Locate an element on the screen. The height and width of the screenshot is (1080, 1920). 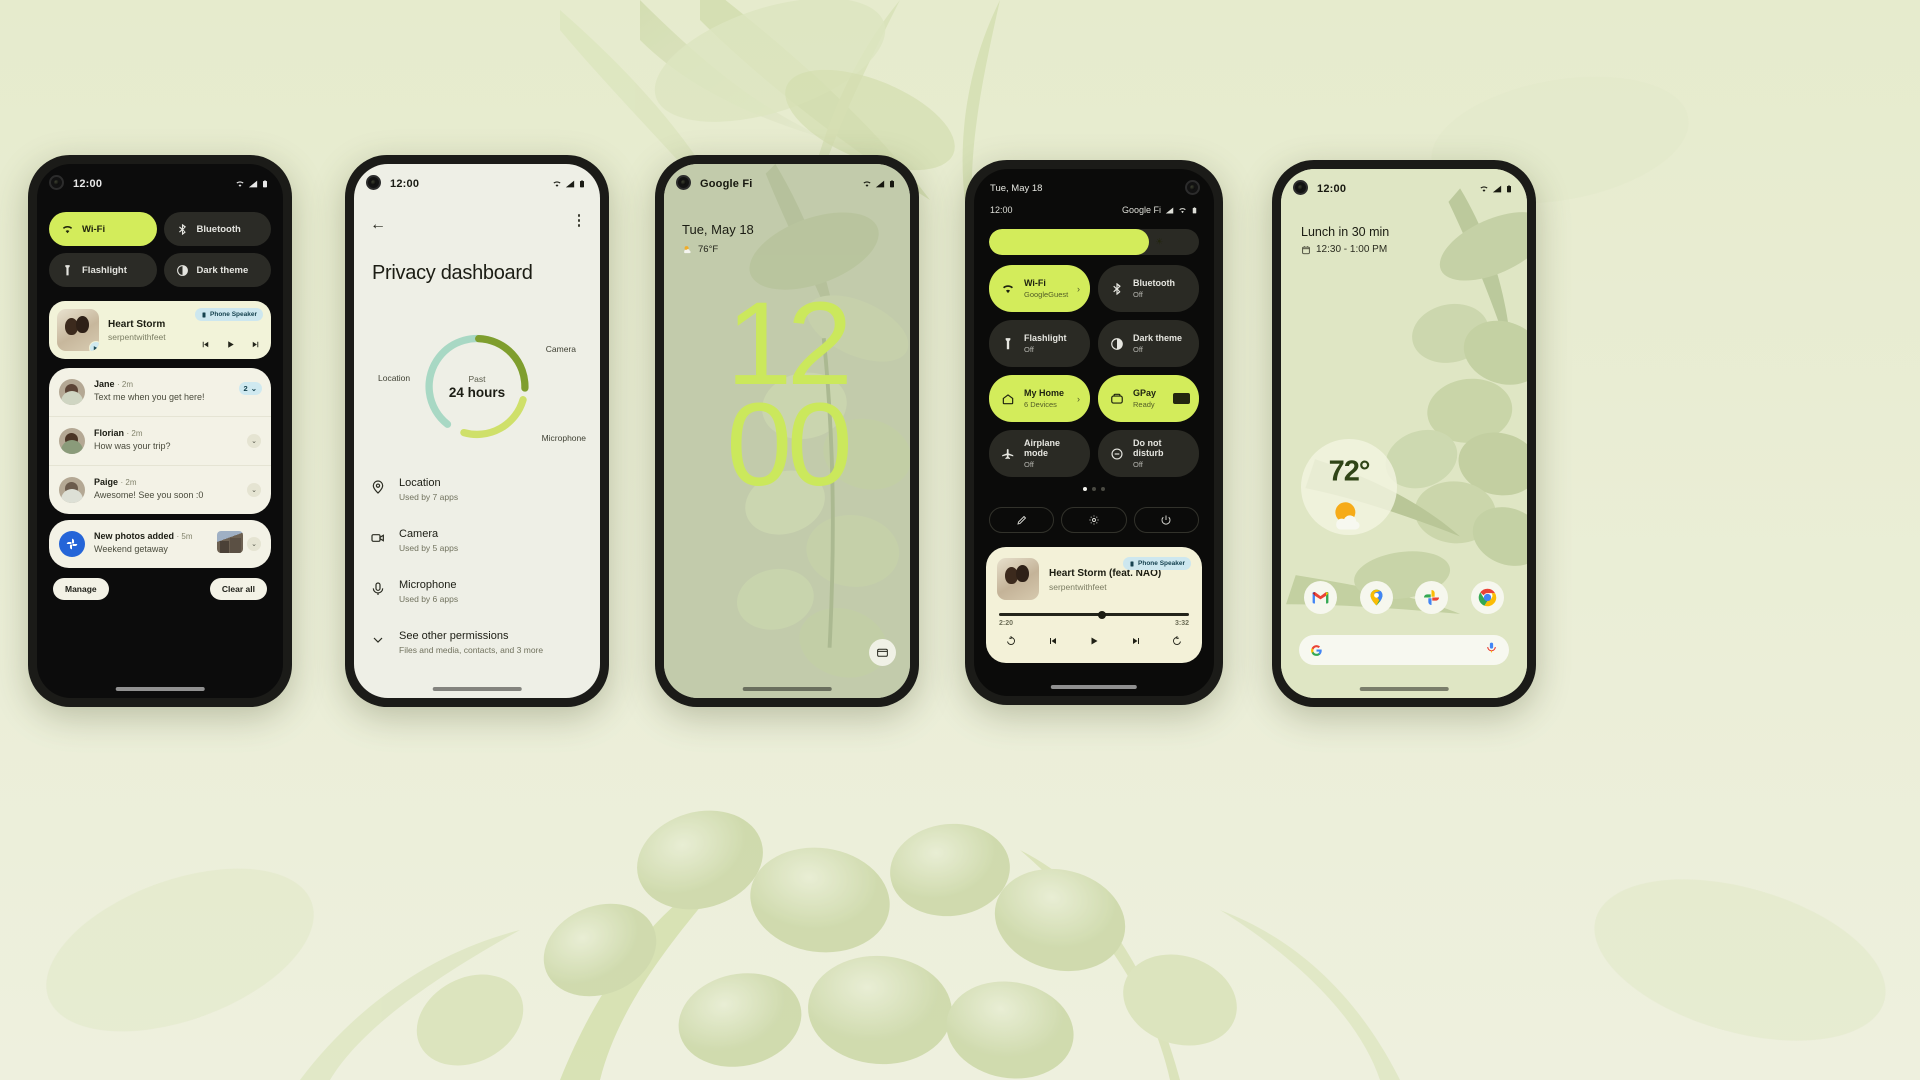
notification-row: New photos added · 5m Weekend getaway ⌄ is located at coordinates (160, 544).